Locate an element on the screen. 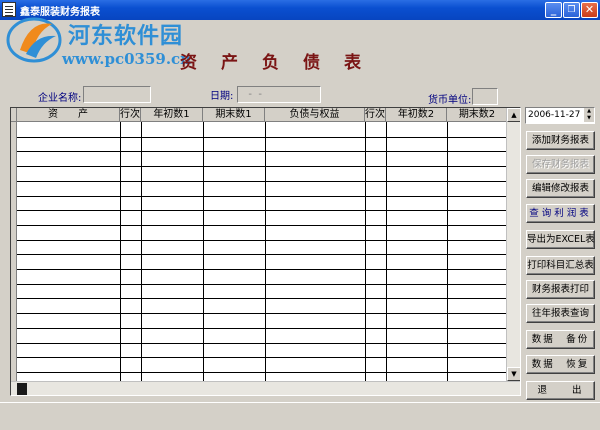 The width and height of the screenshot is (600, 430). restore-button-data: 数据 恢复 is located at coordinates (560, 364).